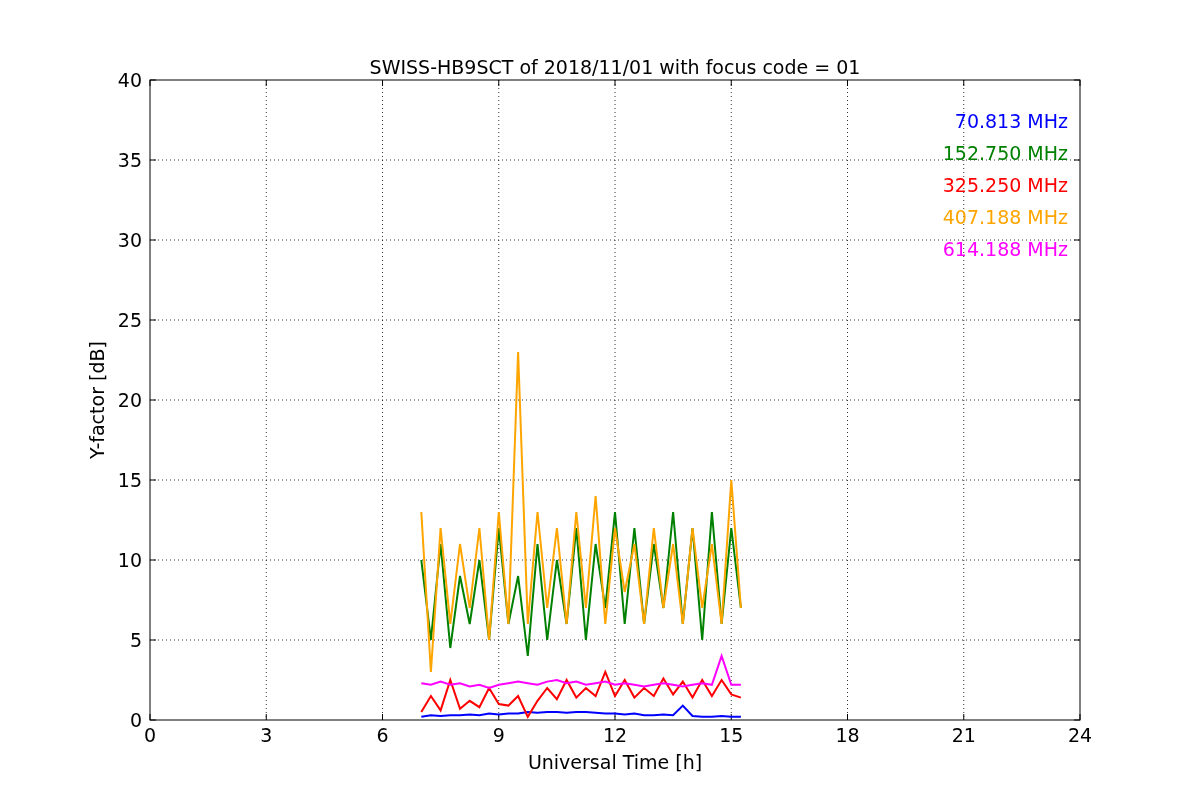 Image resolution: width=1200 pixels, height=800 pixels. Describe the element at coordinates (129, 400) in the screenshot. I see `y-tick-label: 20` at that location.